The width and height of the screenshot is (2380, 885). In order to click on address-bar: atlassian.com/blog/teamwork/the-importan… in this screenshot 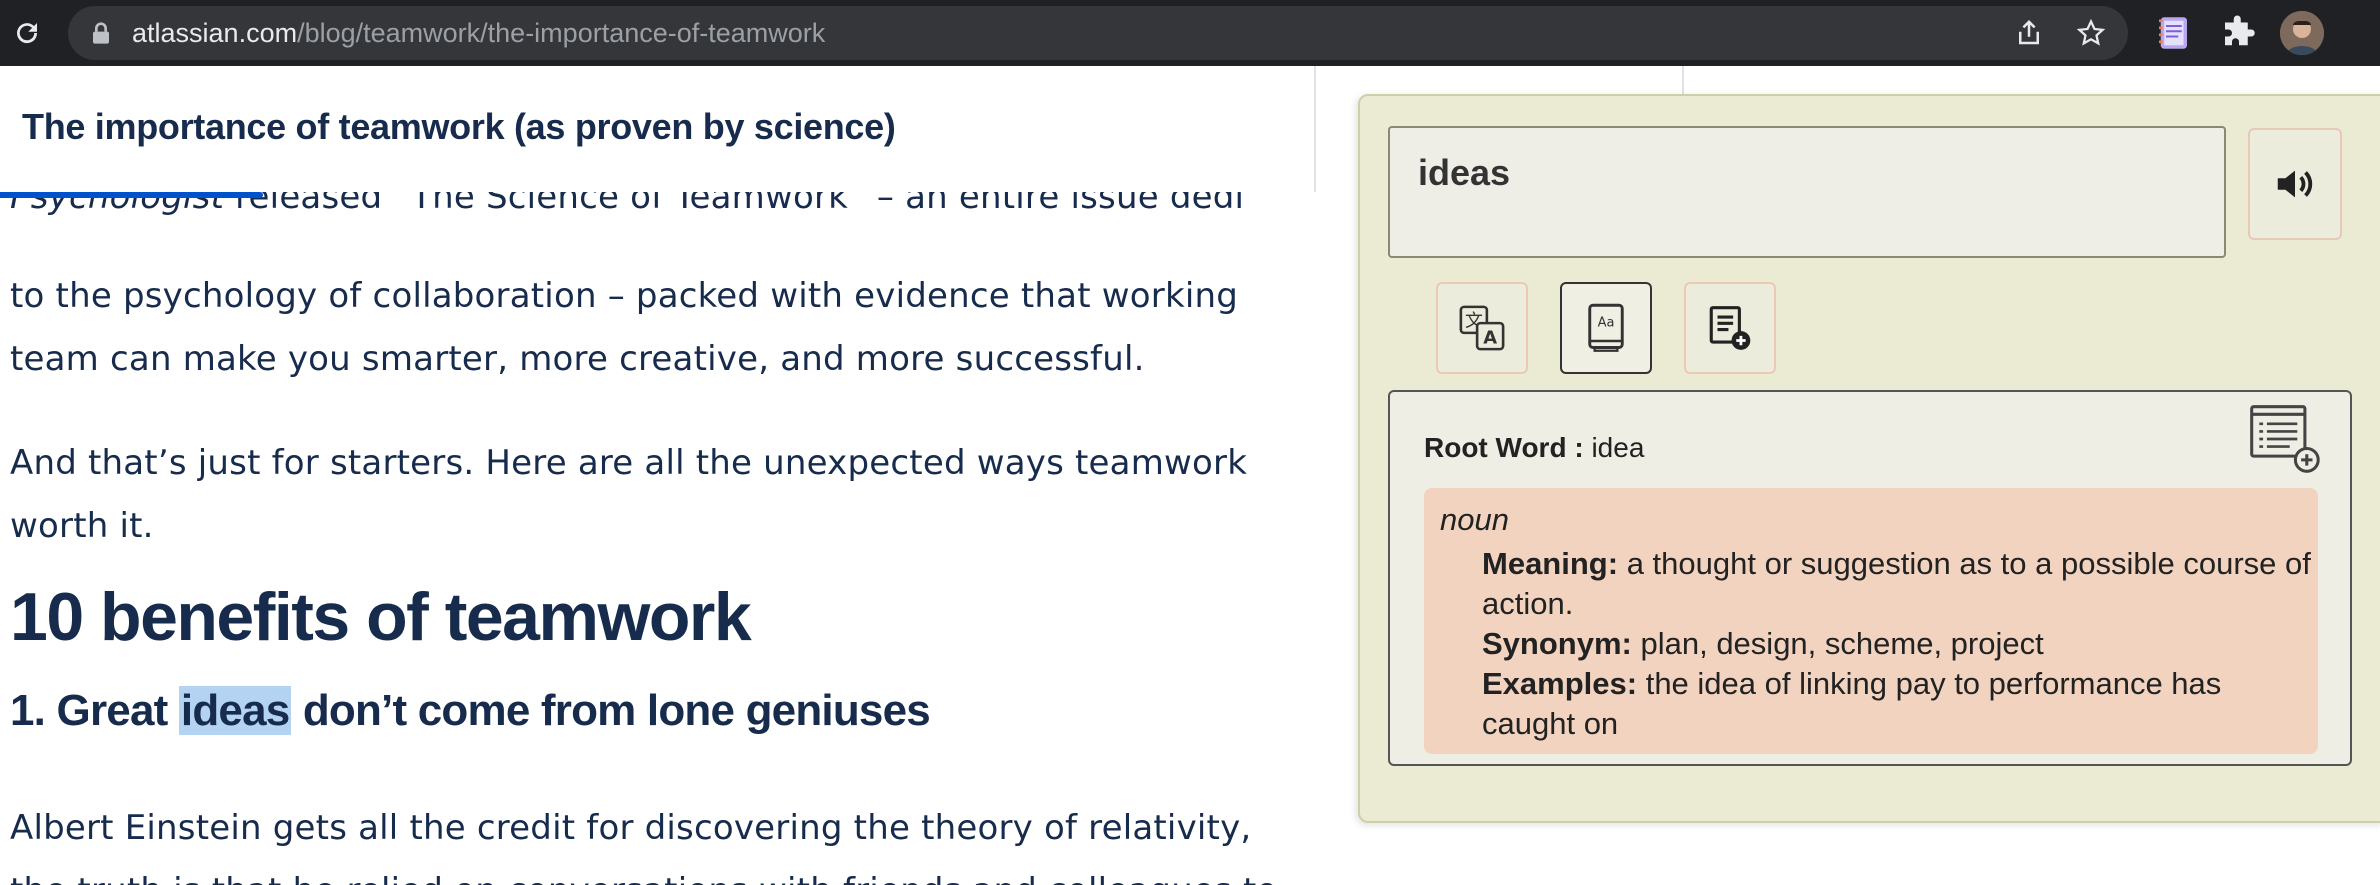, I will do `click(1098, 33)`.